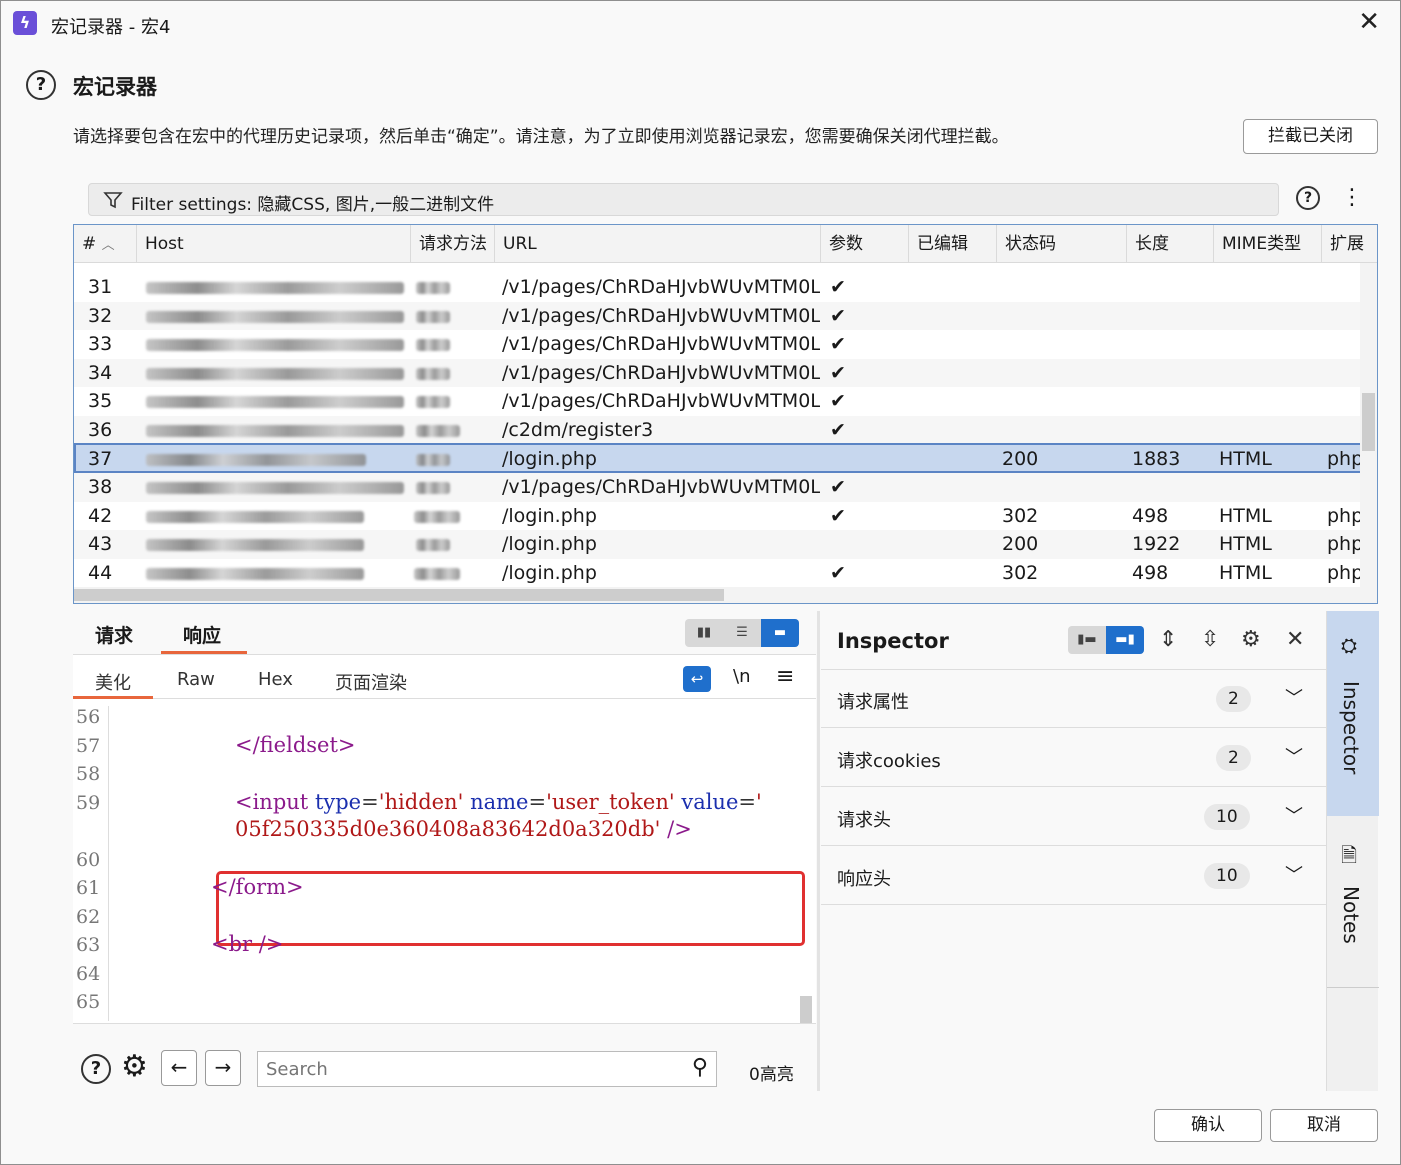 Image resolution: width=1401 pixels, height=1165 pixels. What do you see at coordinates (780, 633) in the screenshot?
I see `single-pane-icon: ▬` at bounding box center [780, 633].